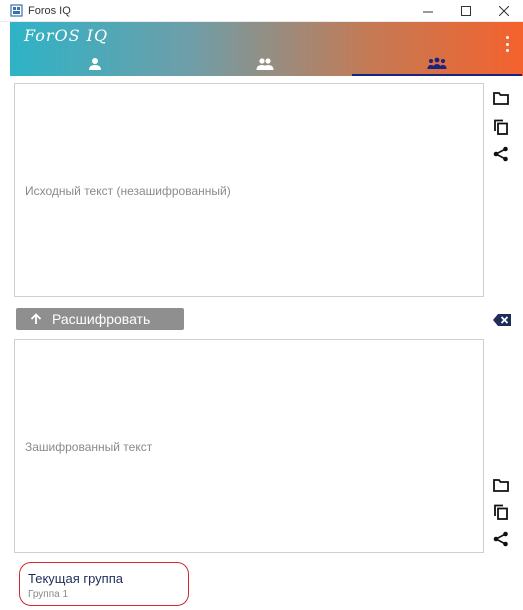 This screenshot has height=610, width=523. I want to click on current-group-selector: Текущая группа Группа 1, so click(104, 584).